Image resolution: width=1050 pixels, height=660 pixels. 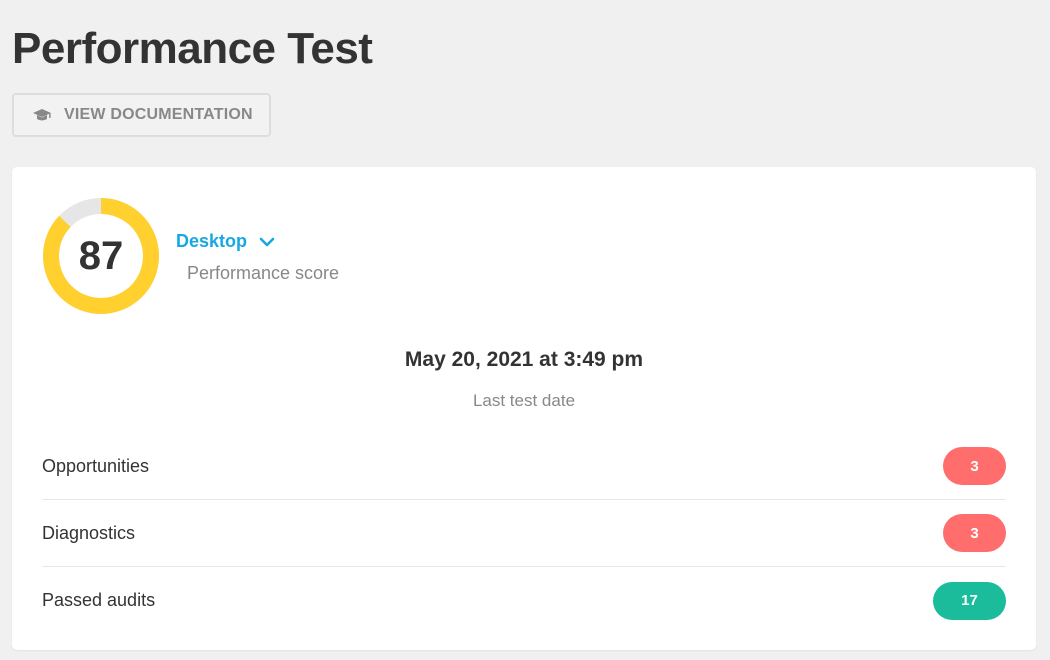 I want to click on view-documentation-button: VIEW DOCUMENTATION, so click(x=141, y=115).